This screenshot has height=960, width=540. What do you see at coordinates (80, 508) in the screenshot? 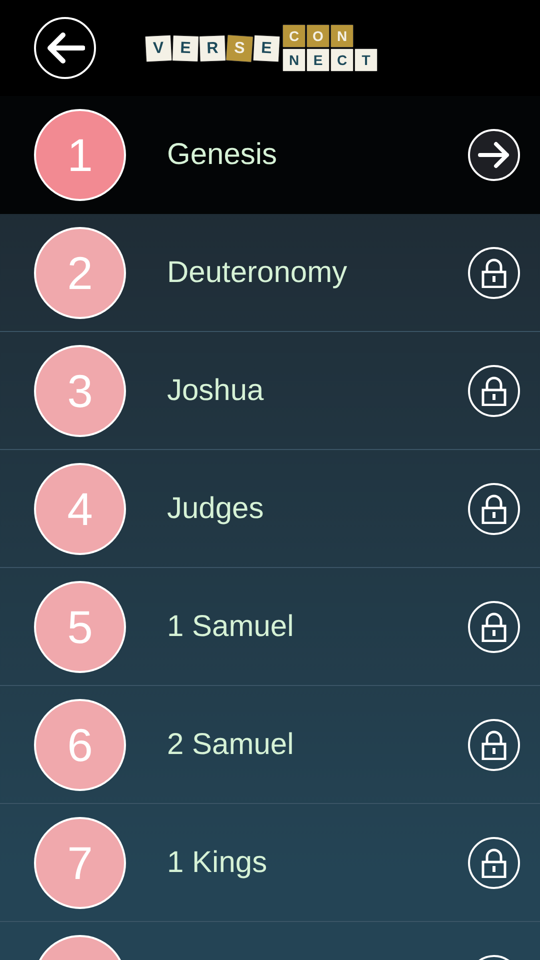
I see `chapter-number-badge: 4` at bounding box center [80, 508].